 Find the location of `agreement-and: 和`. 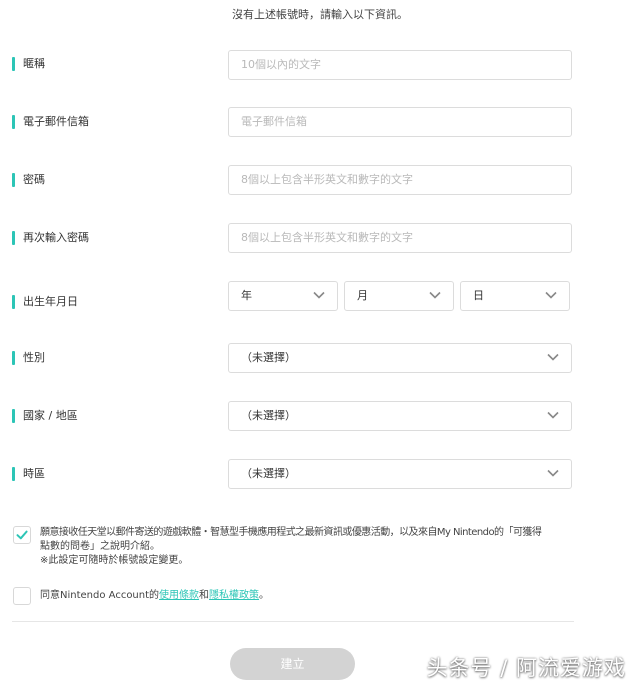

agreement-and: 和 is located at coordinates (204, 595).